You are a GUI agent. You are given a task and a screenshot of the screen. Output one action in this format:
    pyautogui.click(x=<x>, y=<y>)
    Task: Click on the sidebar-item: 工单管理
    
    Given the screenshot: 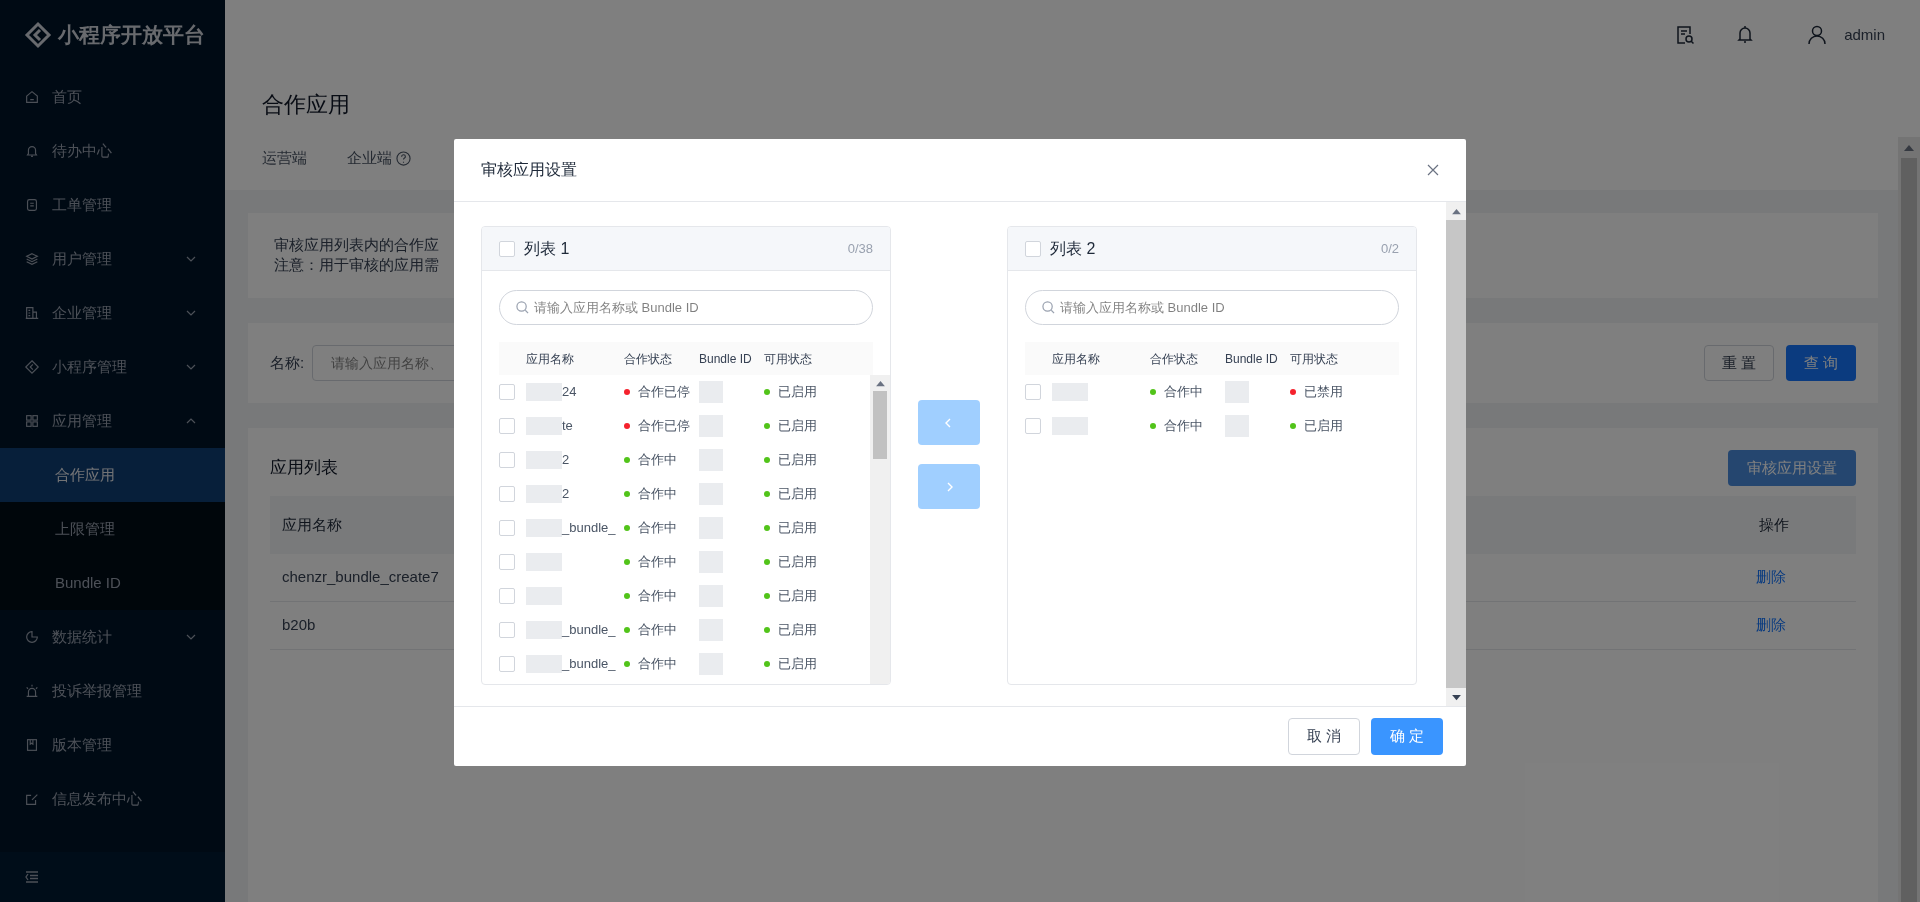 What is the action you would take?
    pyautogui.click(x=112, y=205)
    